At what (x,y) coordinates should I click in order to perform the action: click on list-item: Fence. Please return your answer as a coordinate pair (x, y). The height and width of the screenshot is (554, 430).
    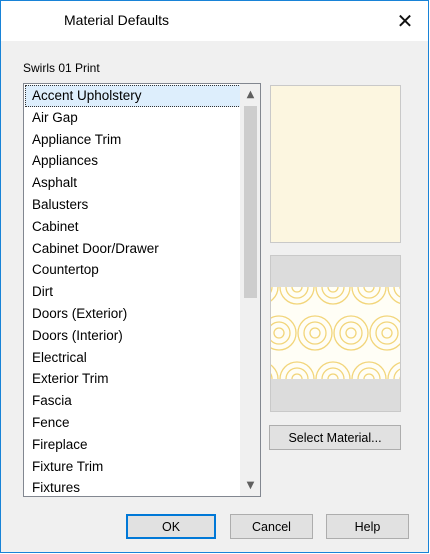
    Looking at the image, I should click on (133, 423).